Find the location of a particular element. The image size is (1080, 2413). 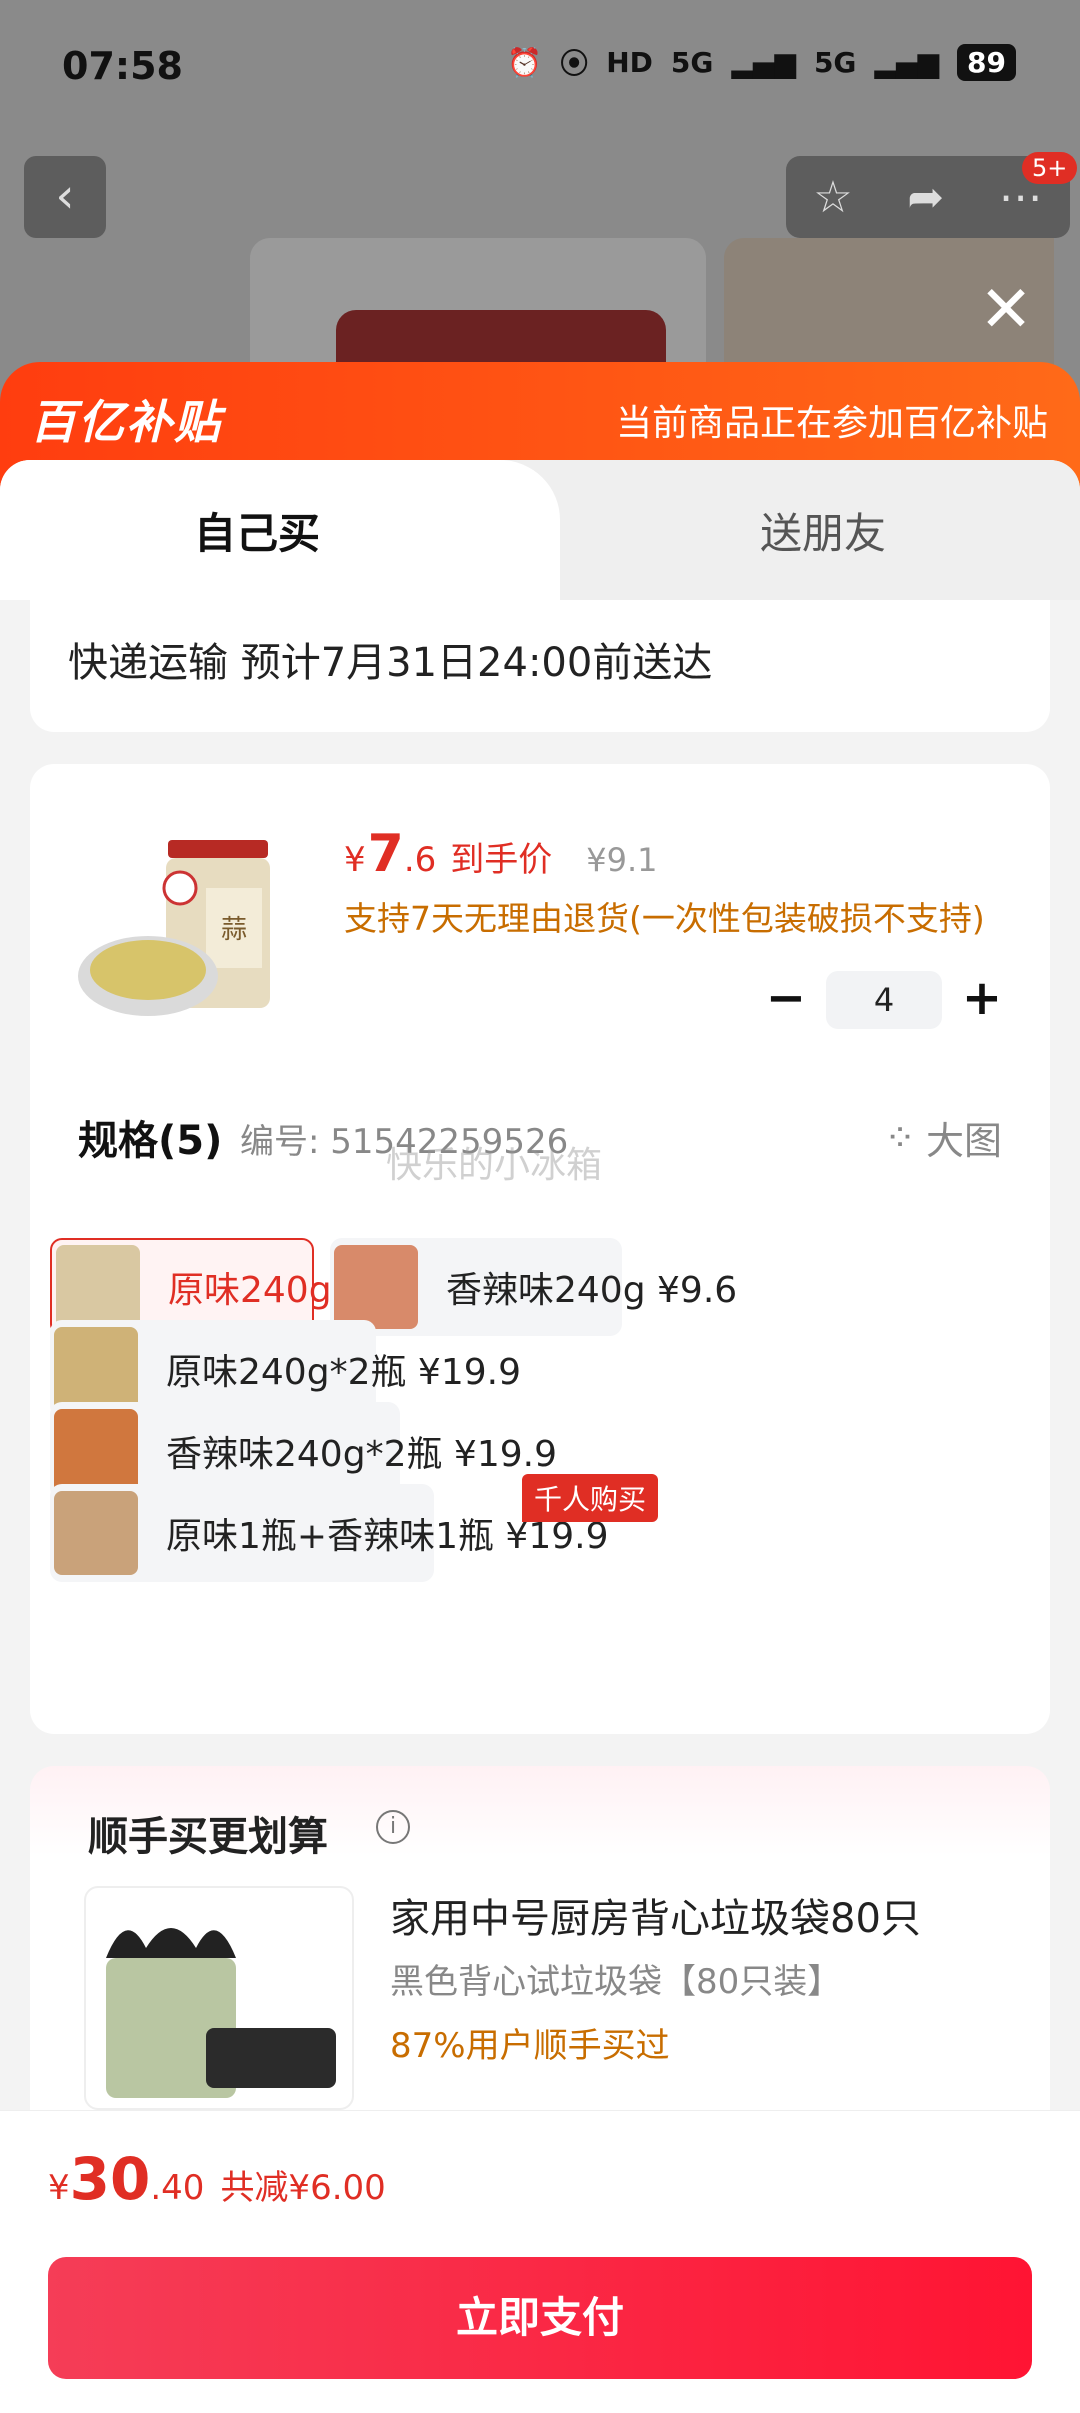

location-icon: ⦿ is located at coordinates (574, 63).